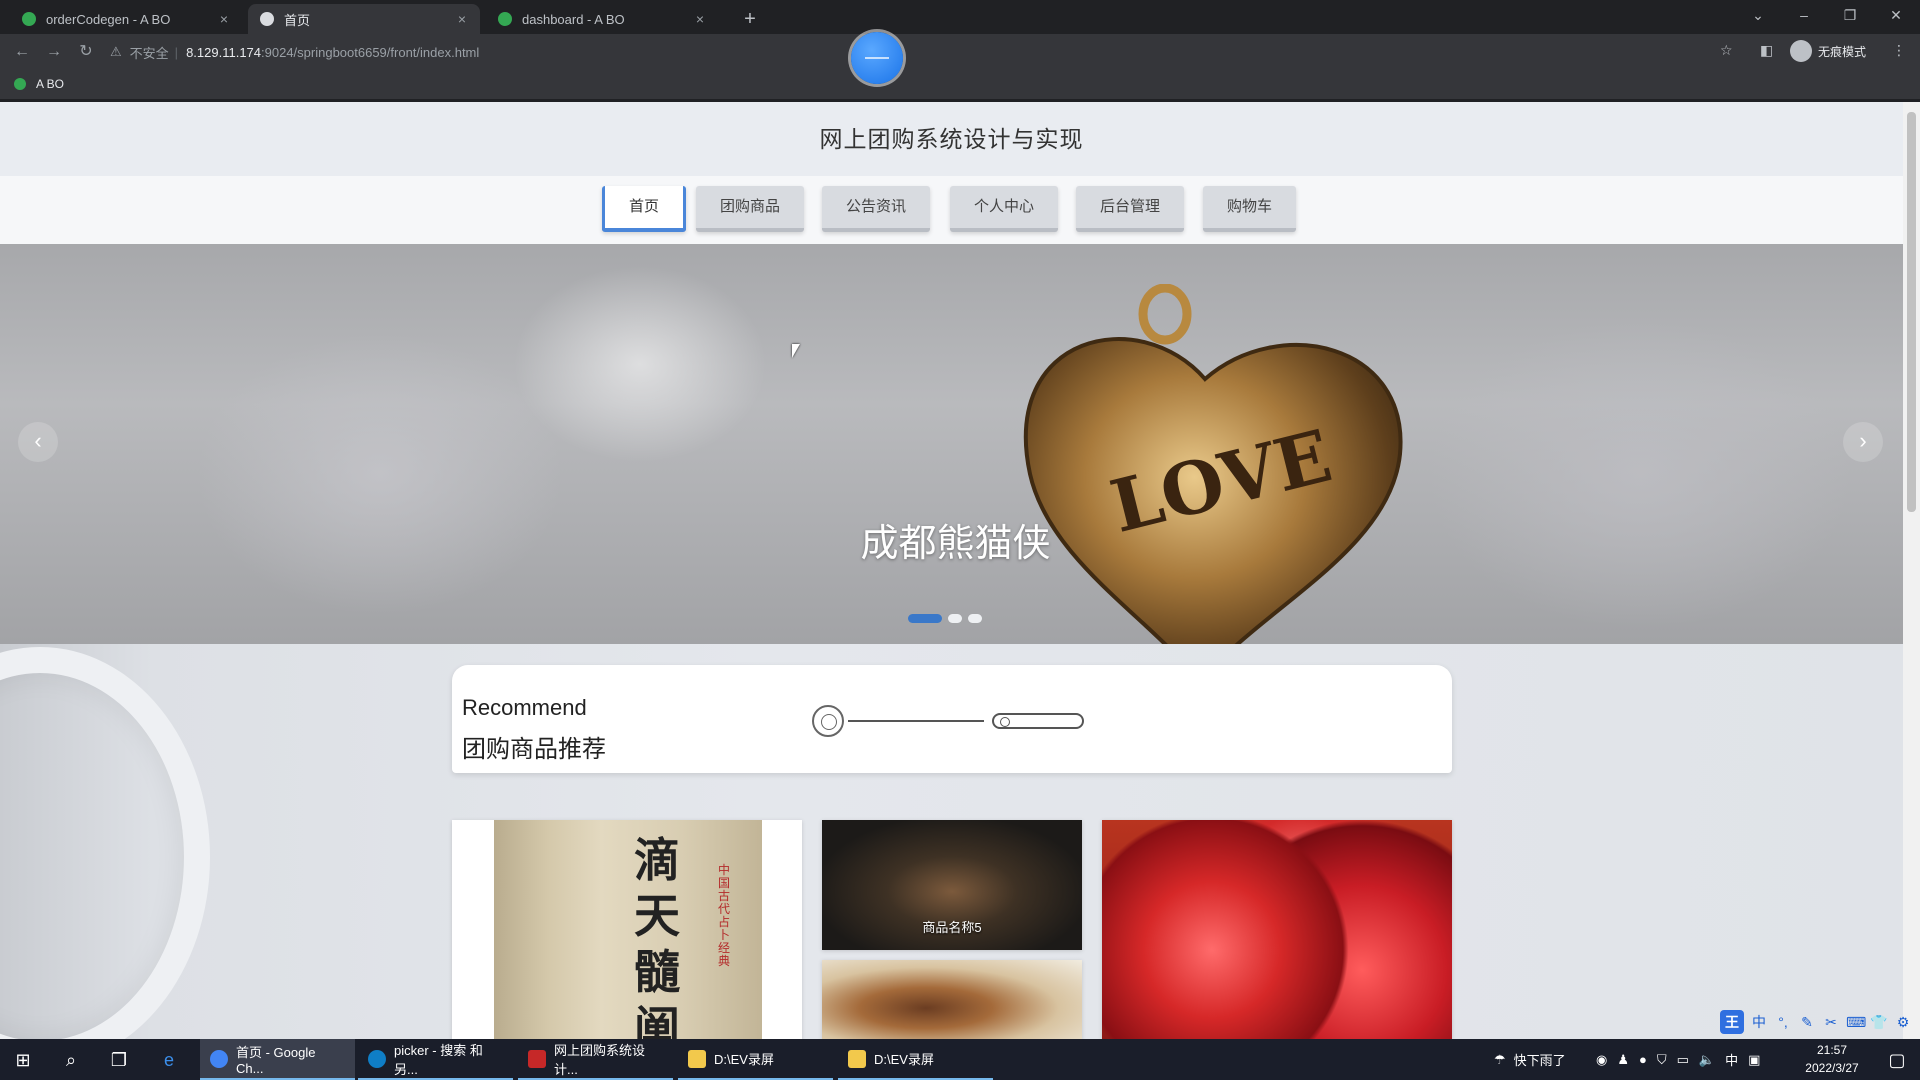 Image resolution: width=1920 pixels, height=1080 pixels. I want to click on new-tab-button: +, so click(750, 19).